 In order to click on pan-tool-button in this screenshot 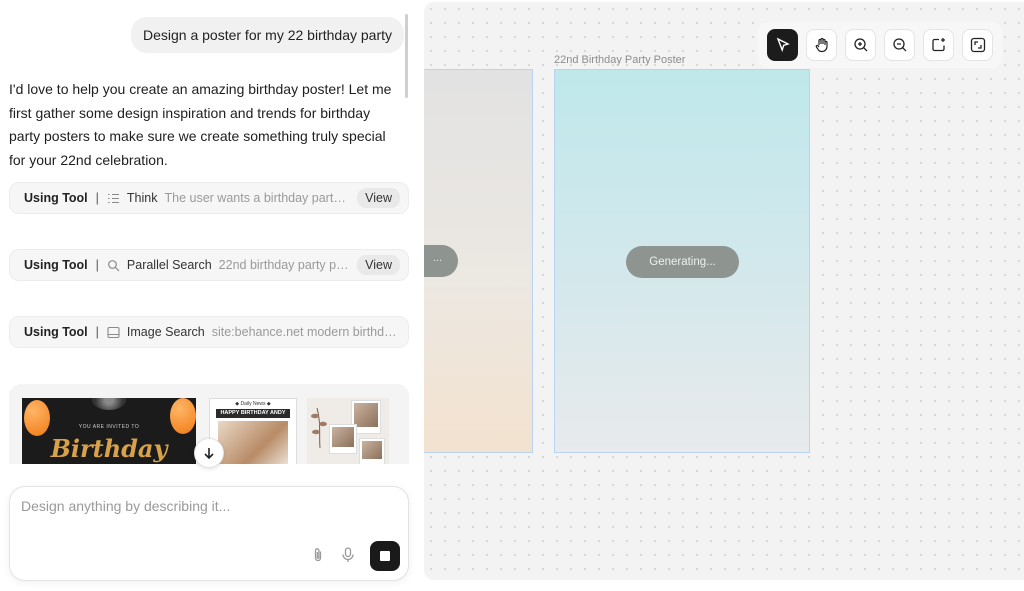, I will do `click(821, 45)`.